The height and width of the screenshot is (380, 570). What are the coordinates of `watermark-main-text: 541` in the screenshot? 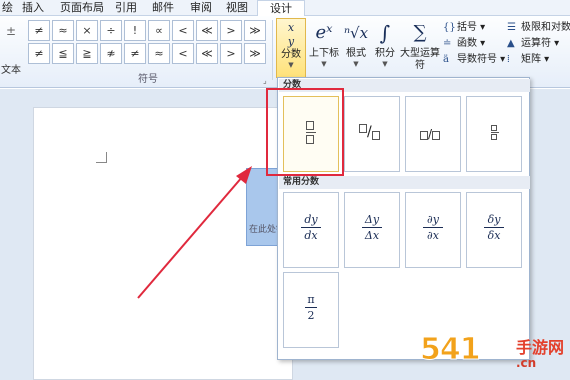 It's located at (451, 350).